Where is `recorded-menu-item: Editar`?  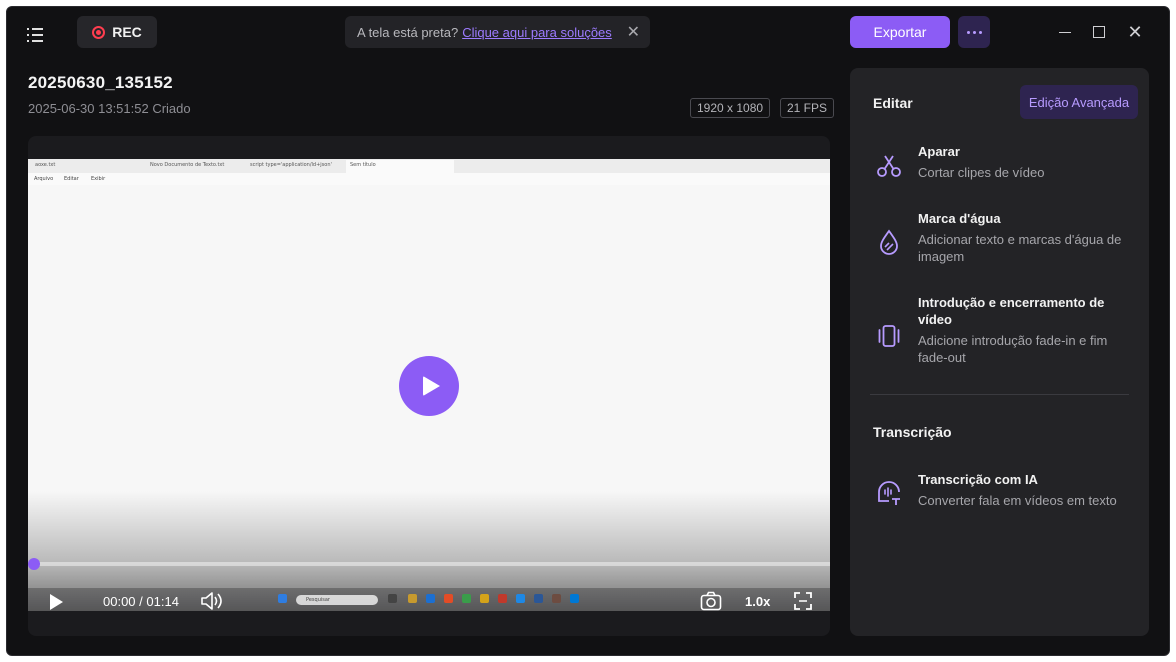 recorded-menu-item: Editar is located at coordinates (71, 179).